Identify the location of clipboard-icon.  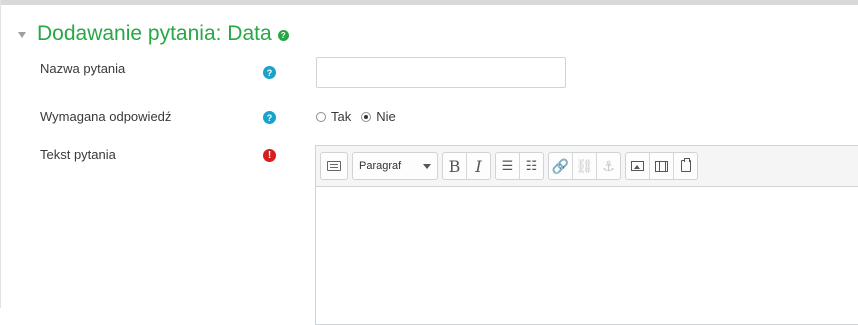
(685, 165).